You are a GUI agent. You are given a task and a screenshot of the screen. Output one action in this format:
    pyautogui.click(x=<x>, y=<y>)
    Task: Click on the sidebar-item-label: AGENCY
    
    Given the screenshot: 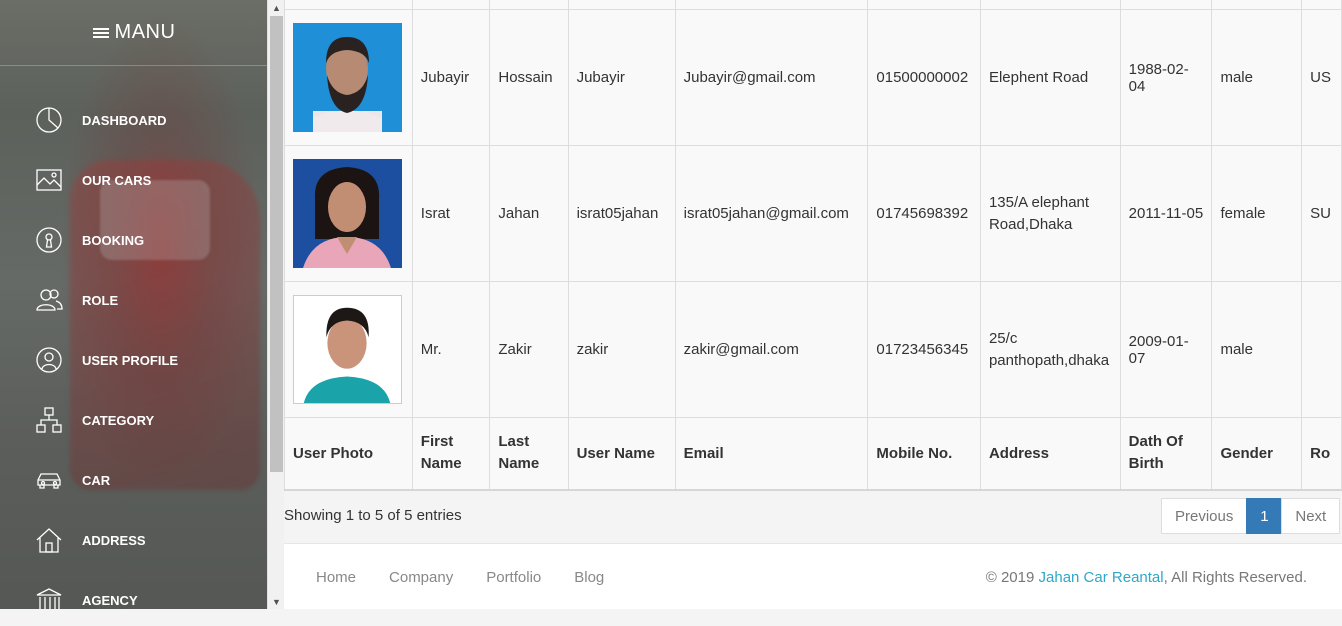 What is the action you would take?
    pyautogui.click(x=110, y=600)
    